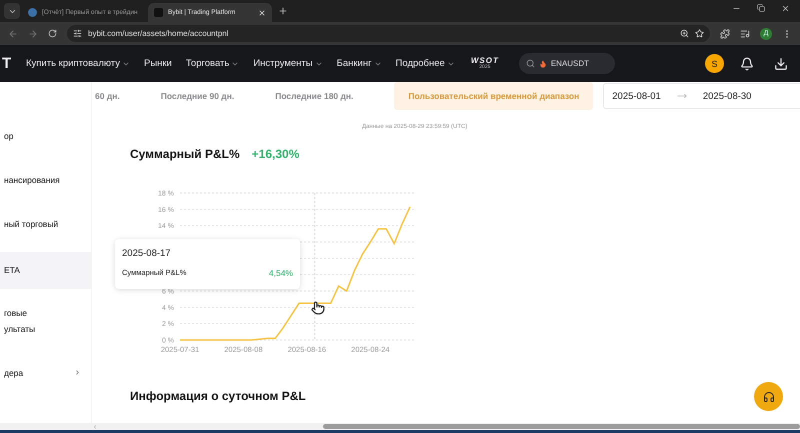 The image size is (800, 433). I want to click on user-avatar: S, so click(714, 63).